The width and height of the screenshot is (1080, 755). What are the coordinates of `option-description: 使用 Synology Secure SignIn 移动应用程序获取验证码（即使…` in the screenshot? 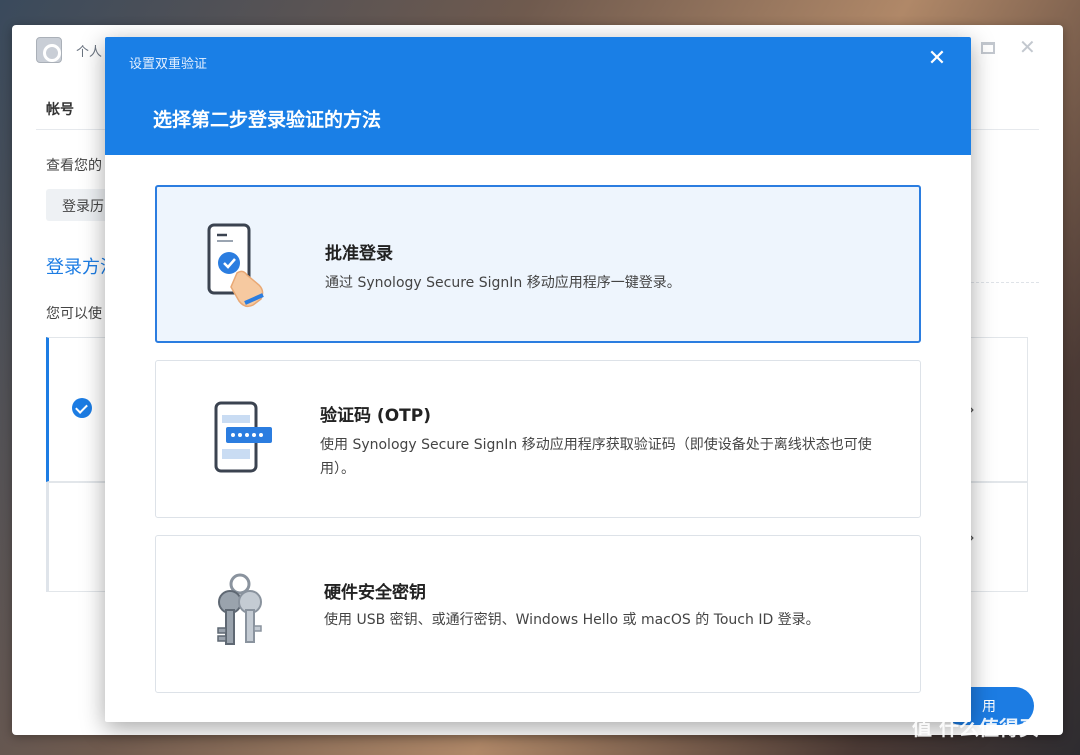 It's located at (596, 457).